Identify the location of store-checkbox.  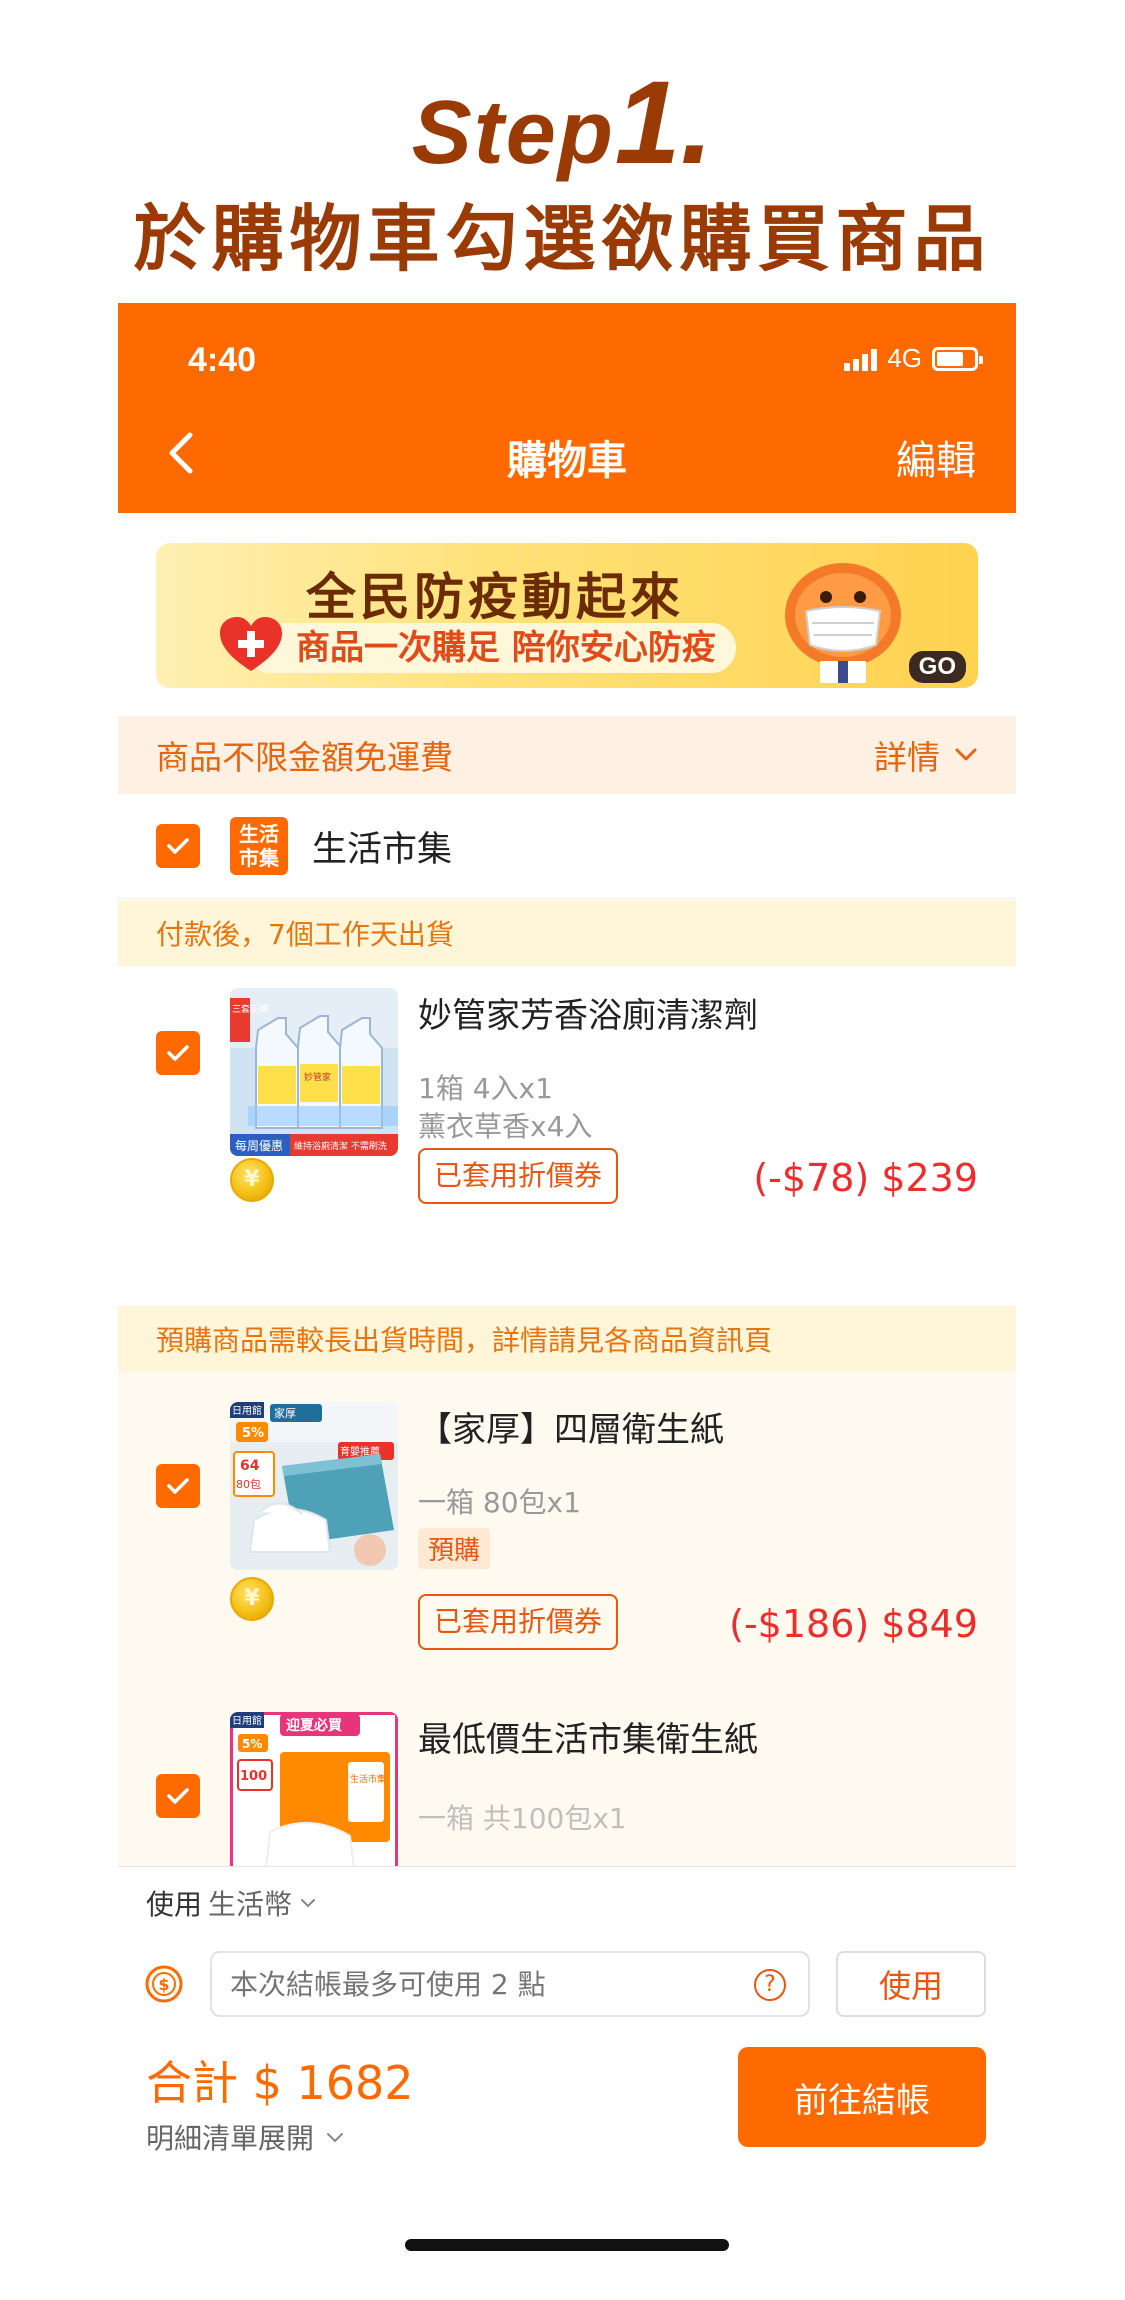
(178, 846).